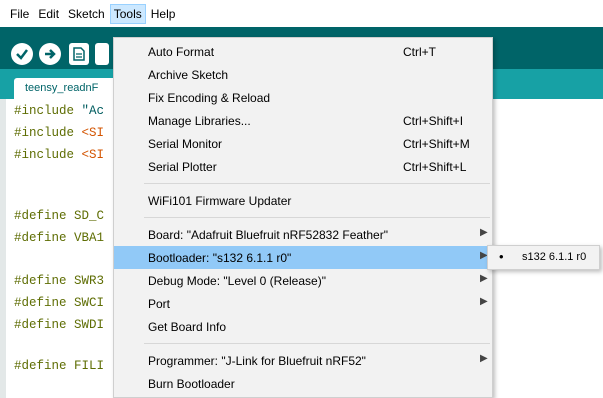 The width and height of the screenshot is (603, 398). What do you see at coordinates (303, 166) in the screenshot?
I see `menu-item-serial-plotter: Serial Plotter Ctrl+Shift+L` at bounding box center [303, 166].